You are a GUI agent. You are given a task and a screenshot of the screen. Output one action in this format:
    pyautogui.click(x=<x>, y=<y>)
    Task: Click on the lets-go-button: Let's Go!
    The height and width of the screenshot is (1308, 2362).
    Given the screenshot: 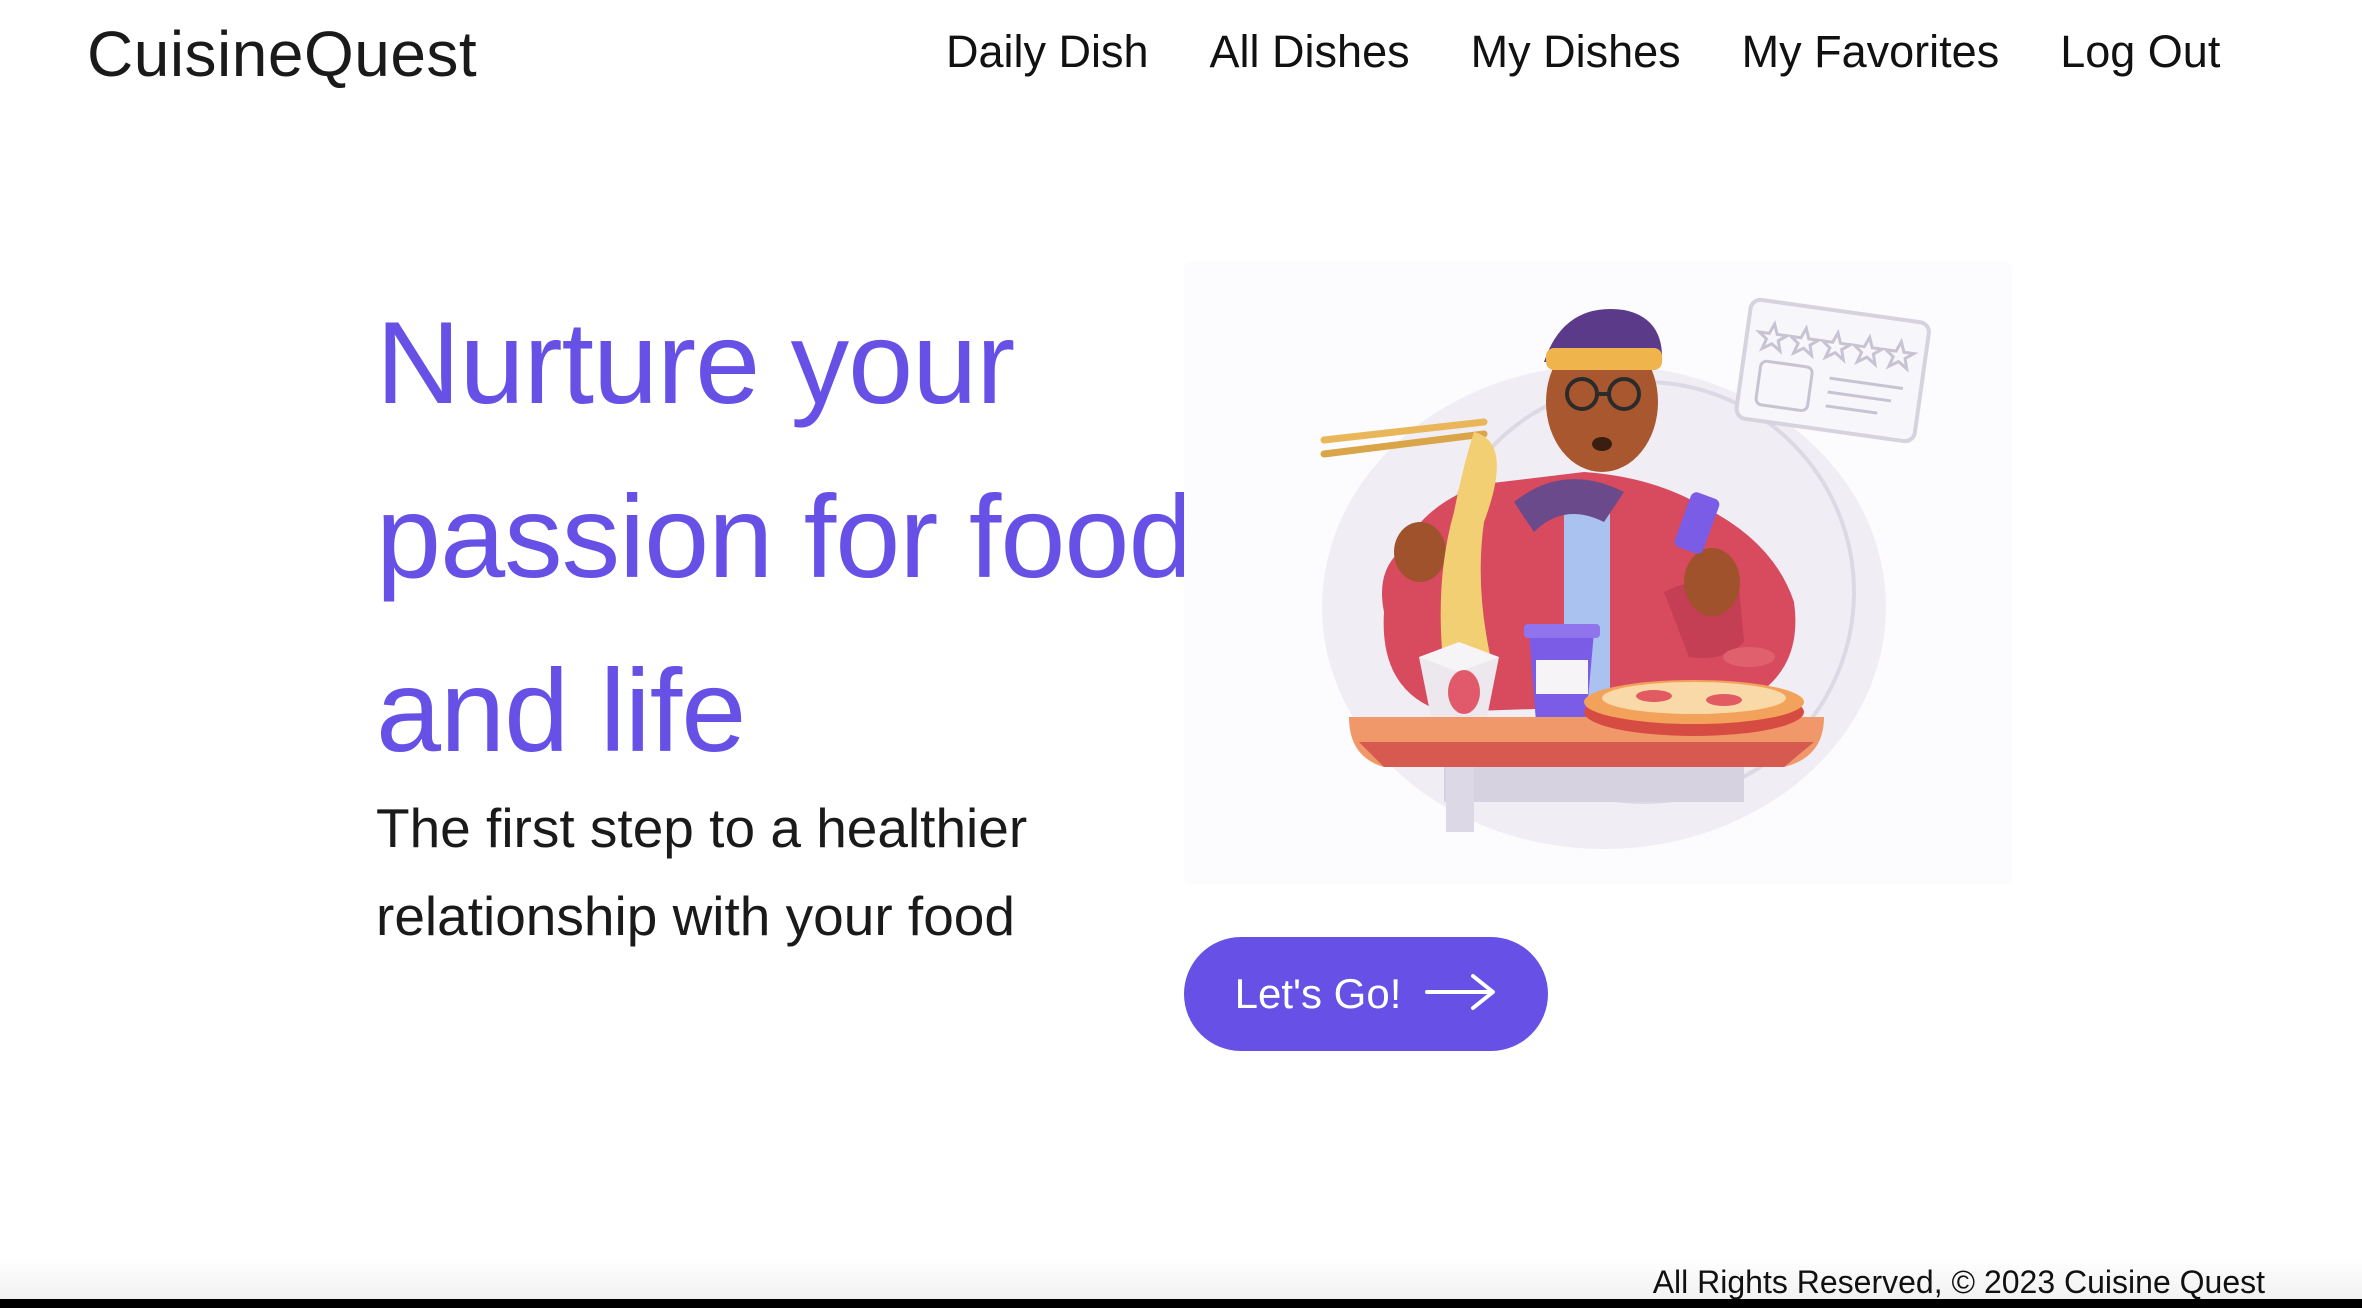 What is the action you would take?
    pyautogui.click(x=1366, y=994)
    